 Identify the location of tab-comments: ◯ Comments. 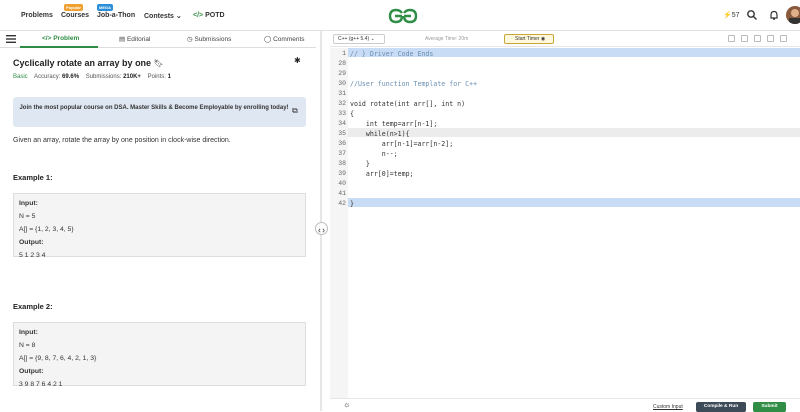
(284, 39).